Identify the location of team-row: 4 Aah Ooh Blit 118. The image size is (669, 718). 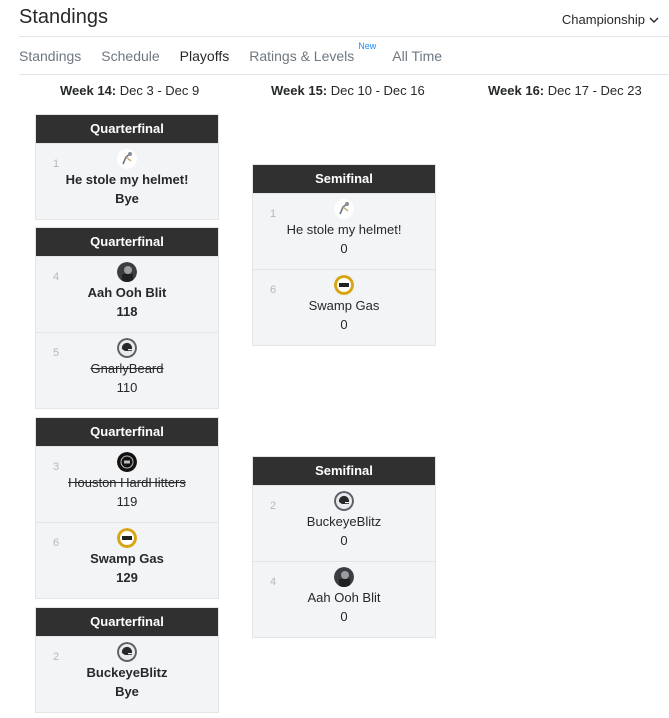
(127, 294).